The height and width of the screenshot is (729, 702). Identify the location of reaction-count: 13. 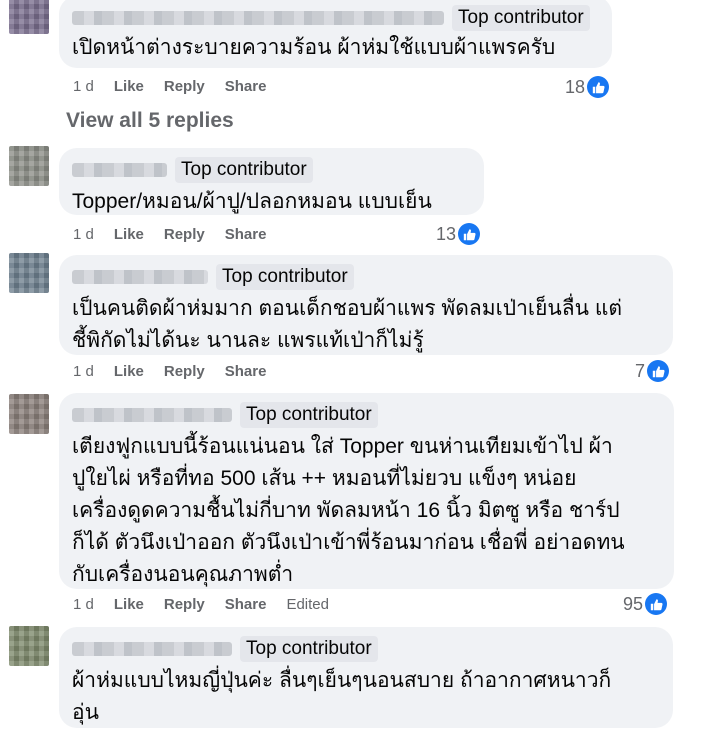
(458, 234).